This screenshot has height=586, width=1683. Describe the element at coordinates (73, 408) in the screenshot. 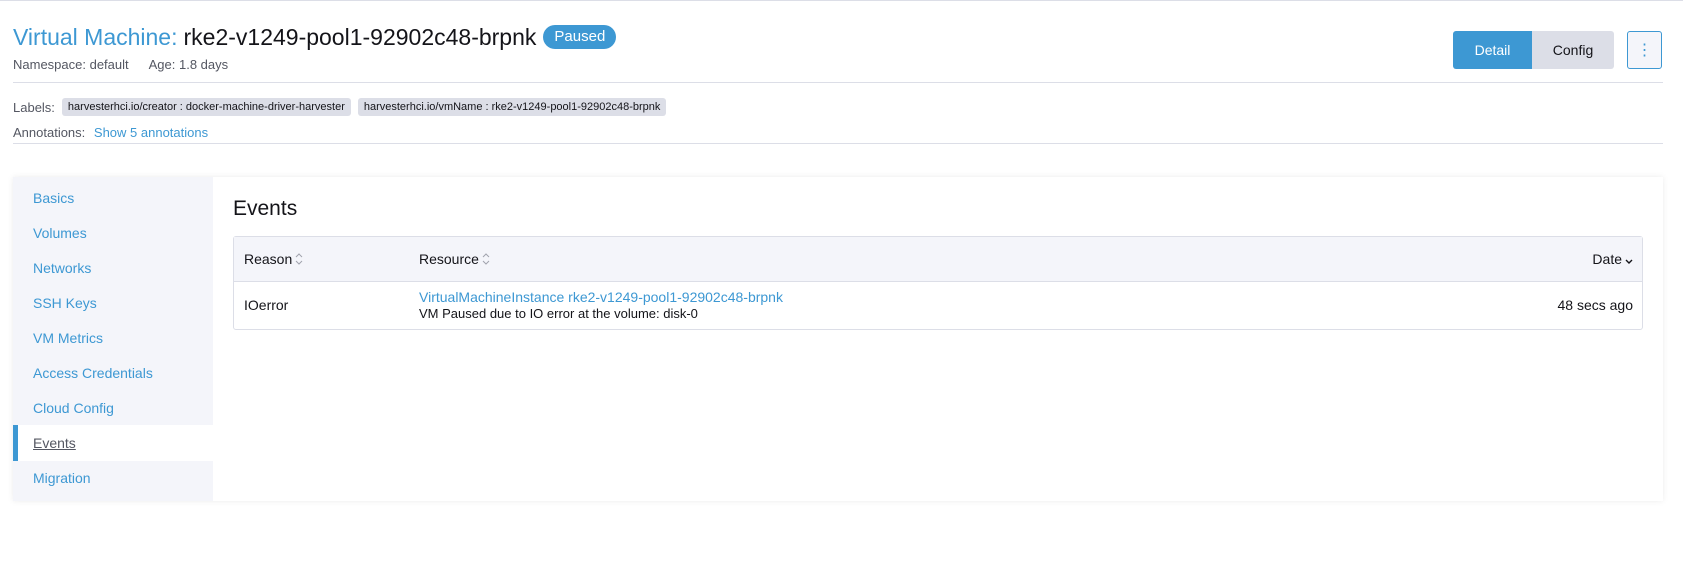

I see `sidebar-item-label: Cloud Config` at that location.